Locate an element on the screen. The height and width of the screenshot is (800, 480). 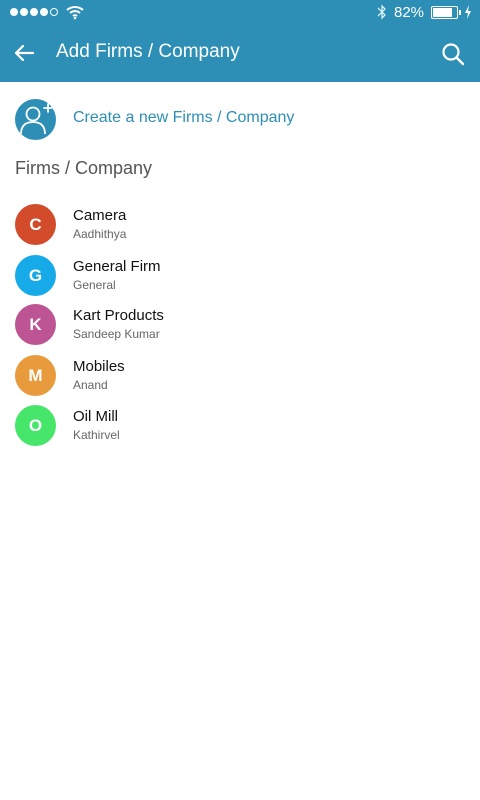
avatar: G is located at coordinates (35, 275).